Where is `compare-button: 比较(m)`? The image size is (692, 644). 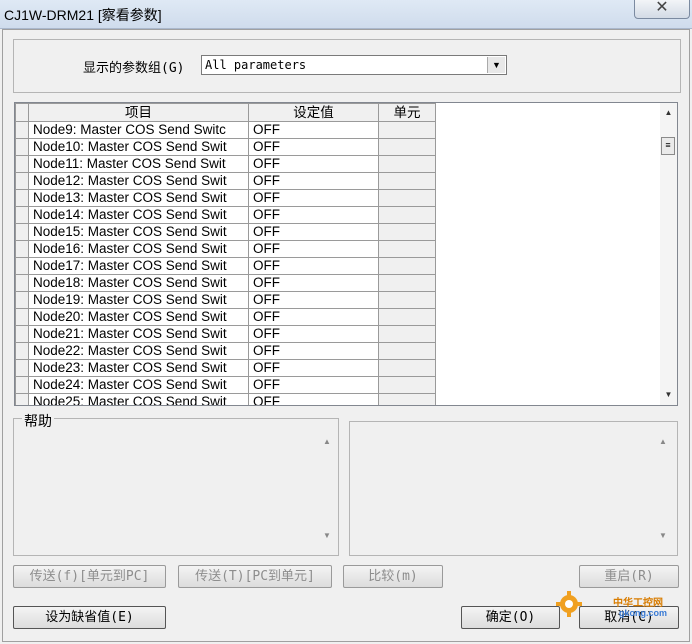
compare-button: 比较(m) is located at coordinates (393, 576).